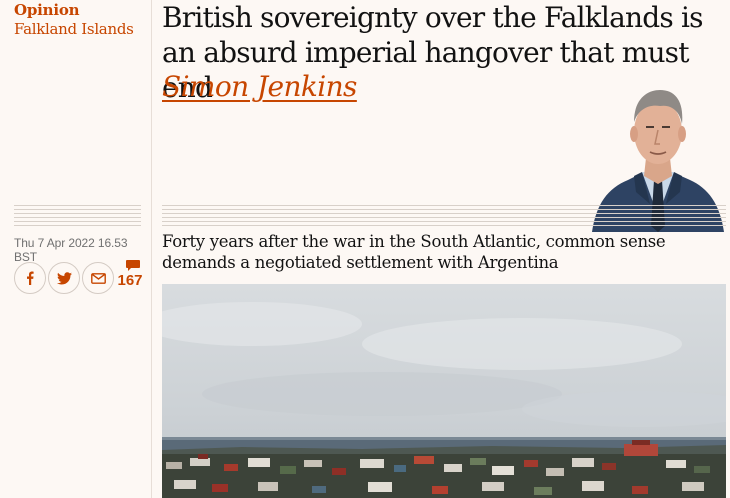  I want to click on facebook-icon, so click(30, 278).